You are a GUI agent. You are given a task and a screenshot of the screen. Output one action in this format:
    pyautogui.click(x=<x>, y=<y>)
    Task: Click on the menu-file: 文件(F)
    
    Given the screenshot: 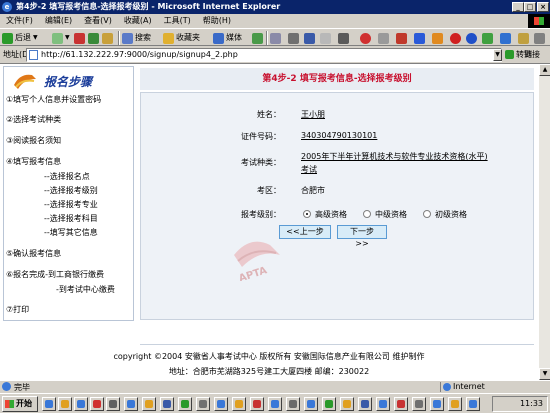 What is the action you would take?
    pyautogui.click(x=19, y=21)
    